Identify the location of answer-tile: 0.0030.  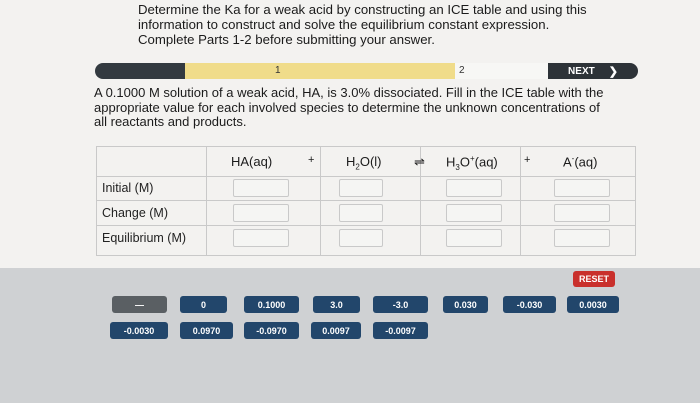
(593, 304).